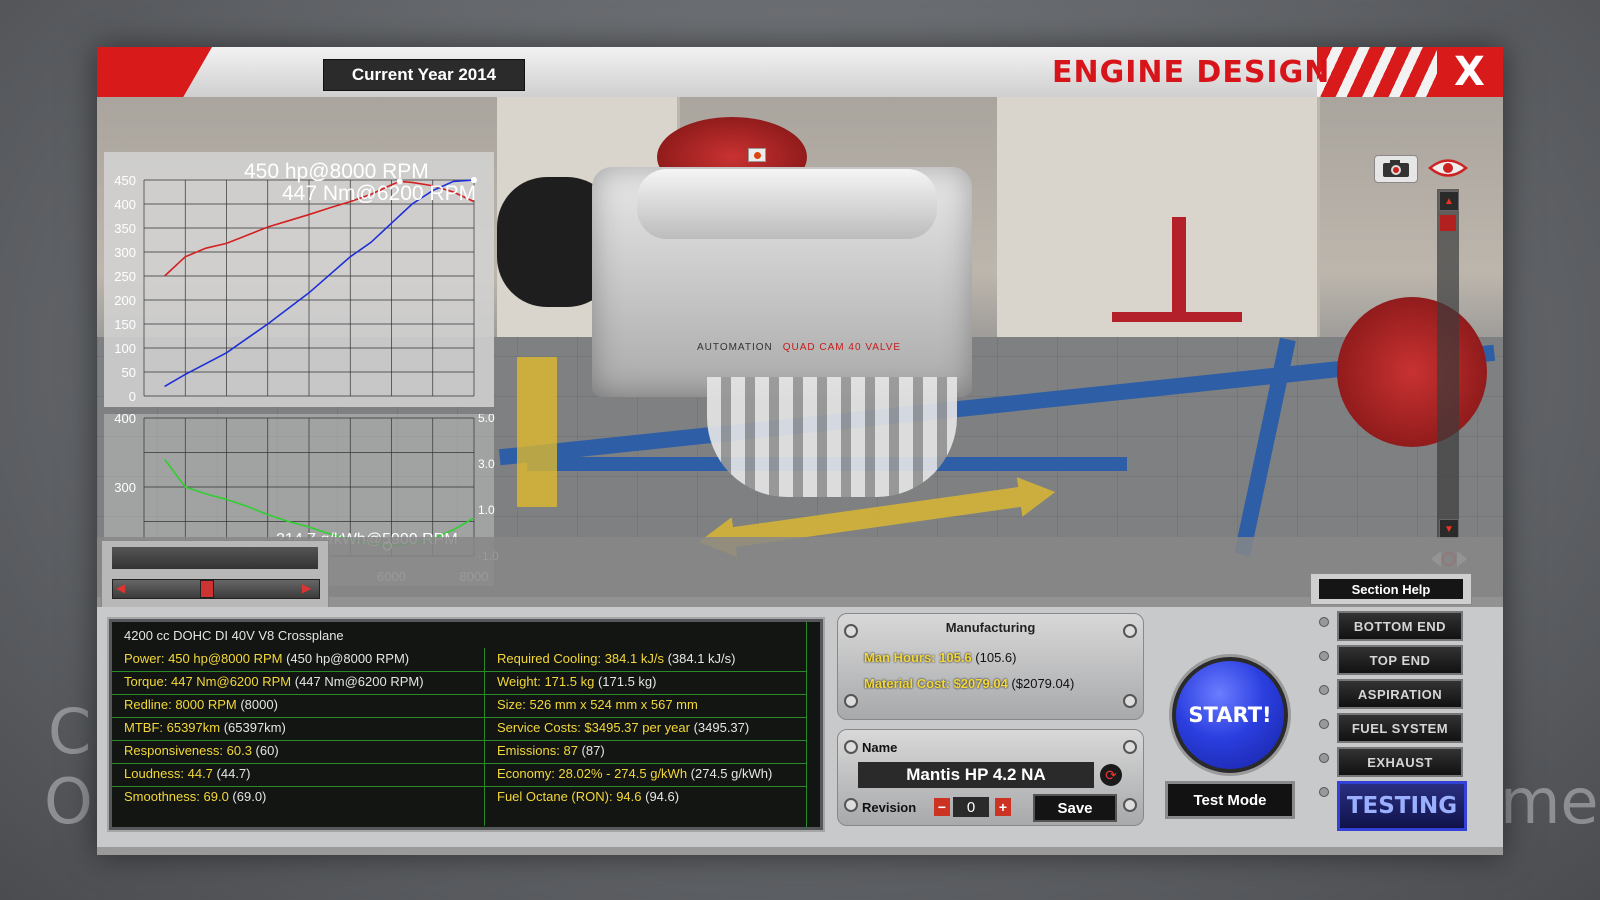  What do you see at coordinates (800, 851) in the screenshot?
I see `bottom-edge` at bounding box center [800, 851].